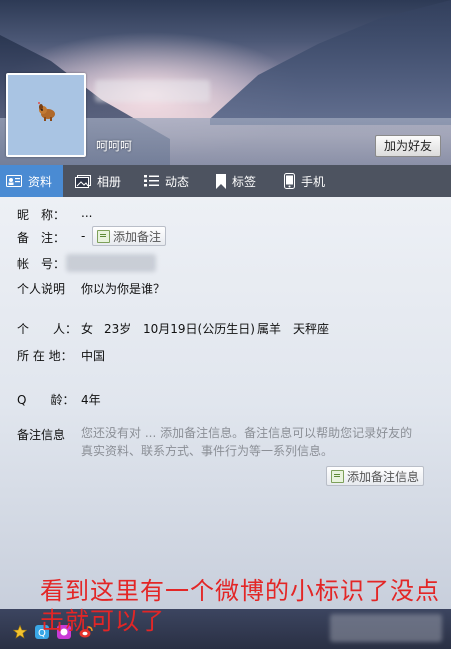 The height and width of the screenshot is (649, 451). I want to click on bookmark-icon, so click(221, 181).